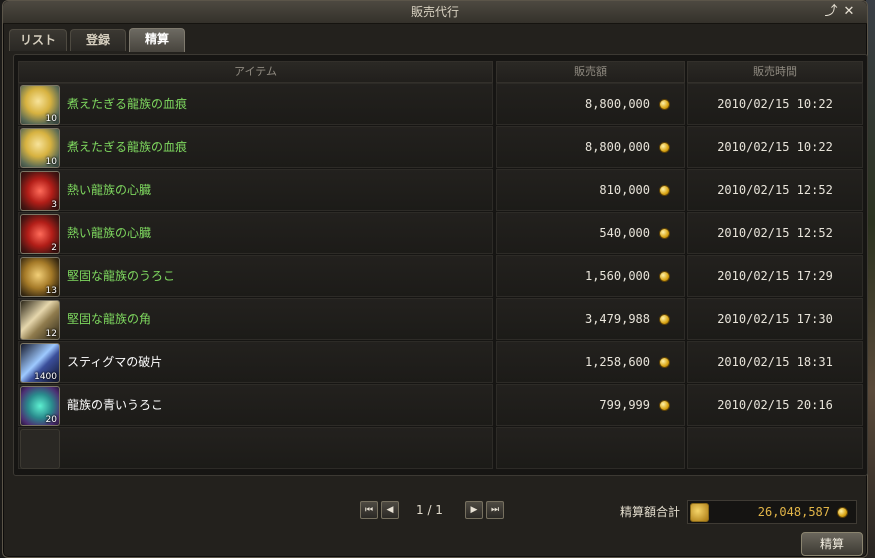 Image resolution: width=875 pixels, height=558 pixels. I want to click on price-cell: 1,258,600, so click(590, 362).